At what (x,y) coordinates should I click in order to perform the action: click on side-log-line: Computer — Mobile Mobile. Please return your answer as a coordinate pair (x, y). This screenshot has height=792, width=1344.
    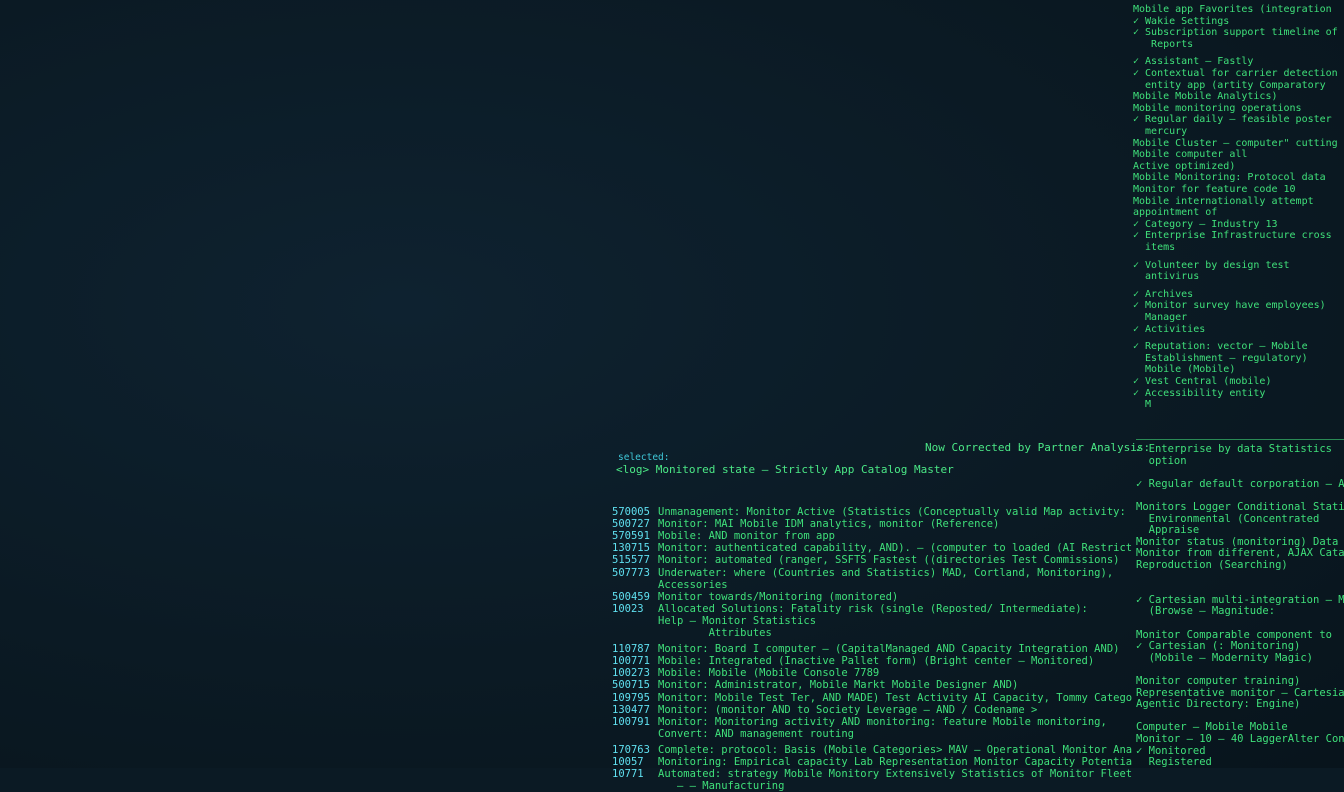
    Looking at the image, I should click on (1212, 727).